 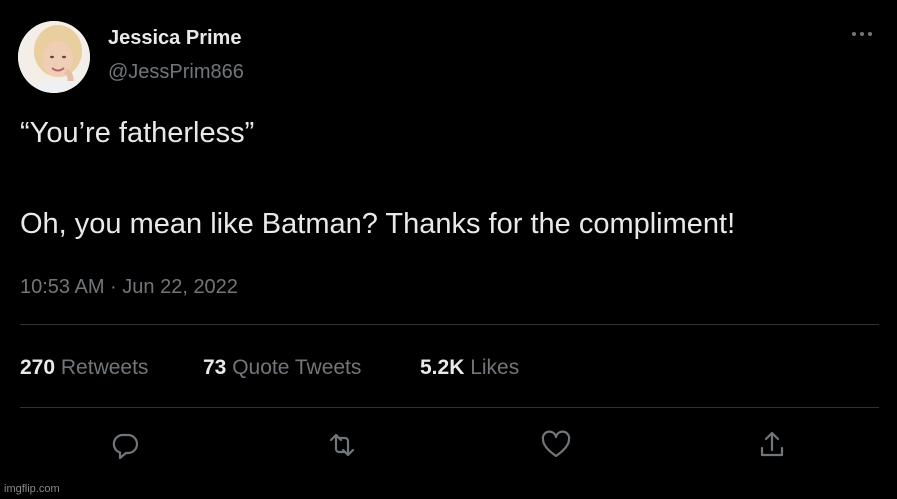 What do you see at coordinates (495, 367) in the screenshot?
I see `likes-label: Likes` at bounding box center [495, 367].